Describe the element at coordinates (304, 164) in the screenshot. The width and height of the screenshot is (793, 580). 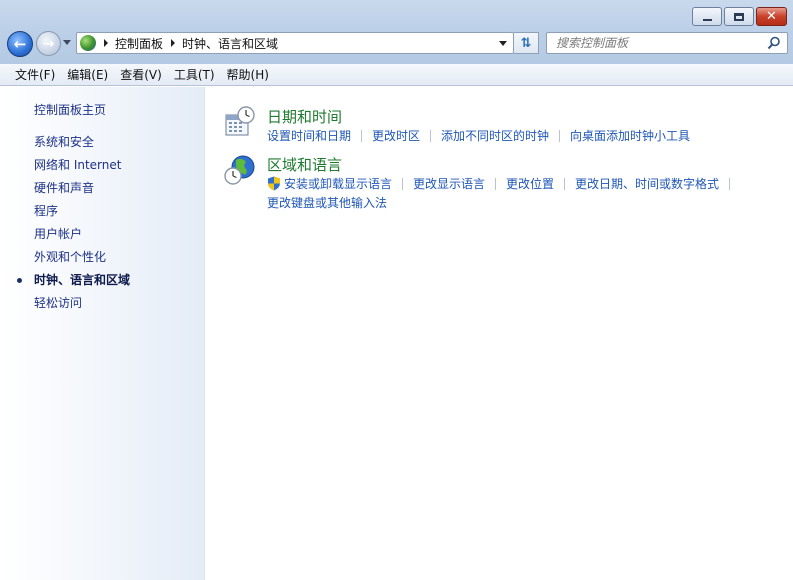
I see `category-title: 区域和语言` at that location.